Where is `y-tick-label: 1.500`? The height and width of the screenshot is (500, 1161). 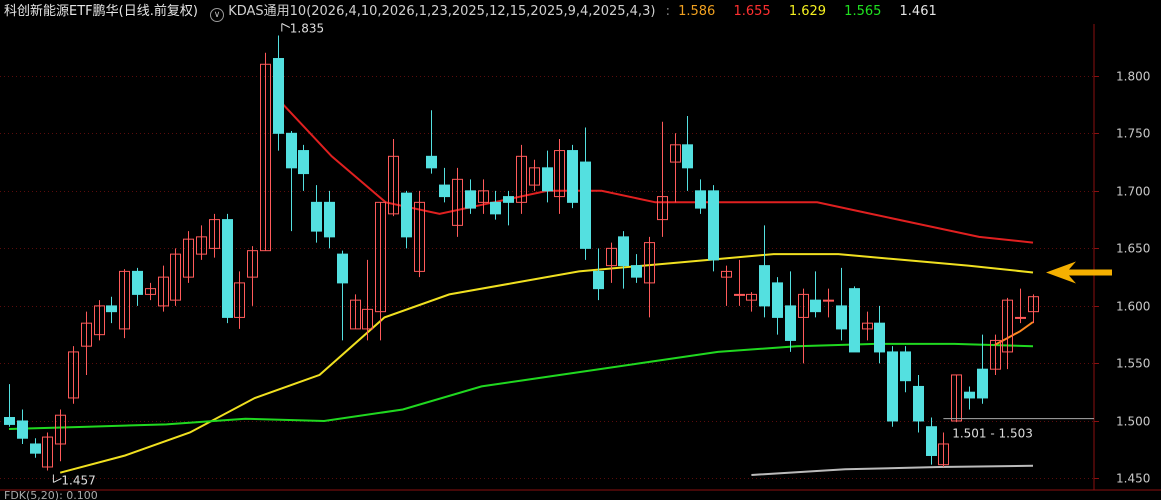
y-tick-label: 1.500 is located at coordinates (1133, 422).